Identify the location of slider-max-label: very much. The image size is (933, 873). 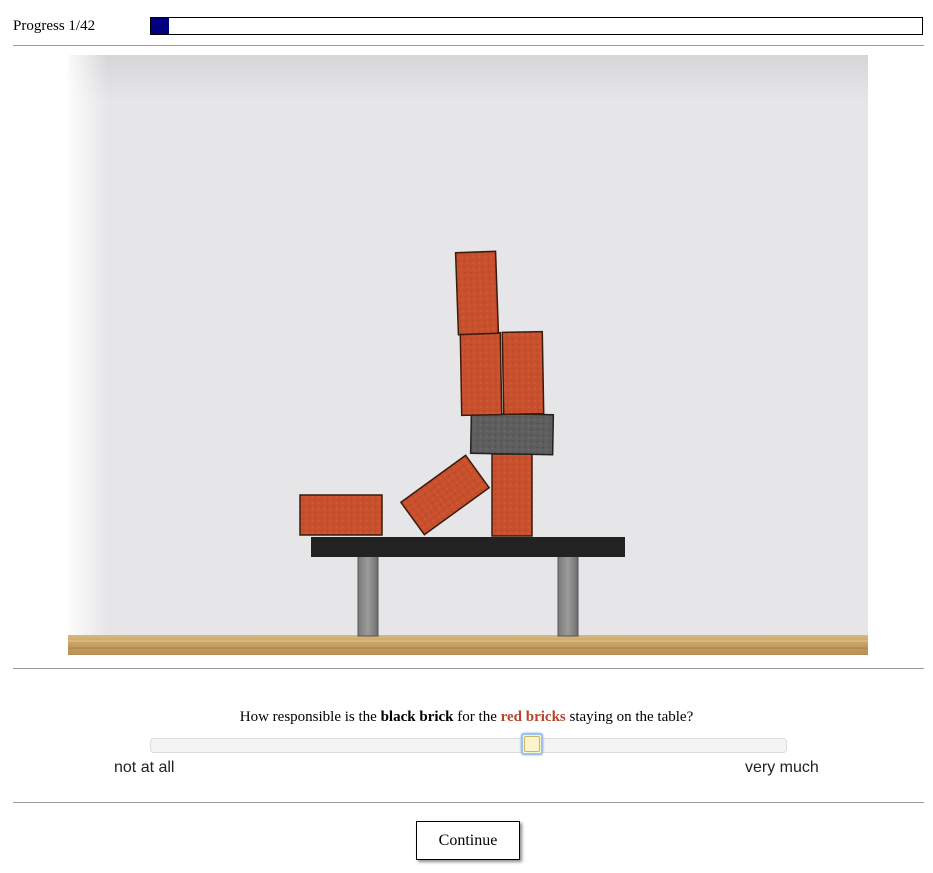
(782, 767).